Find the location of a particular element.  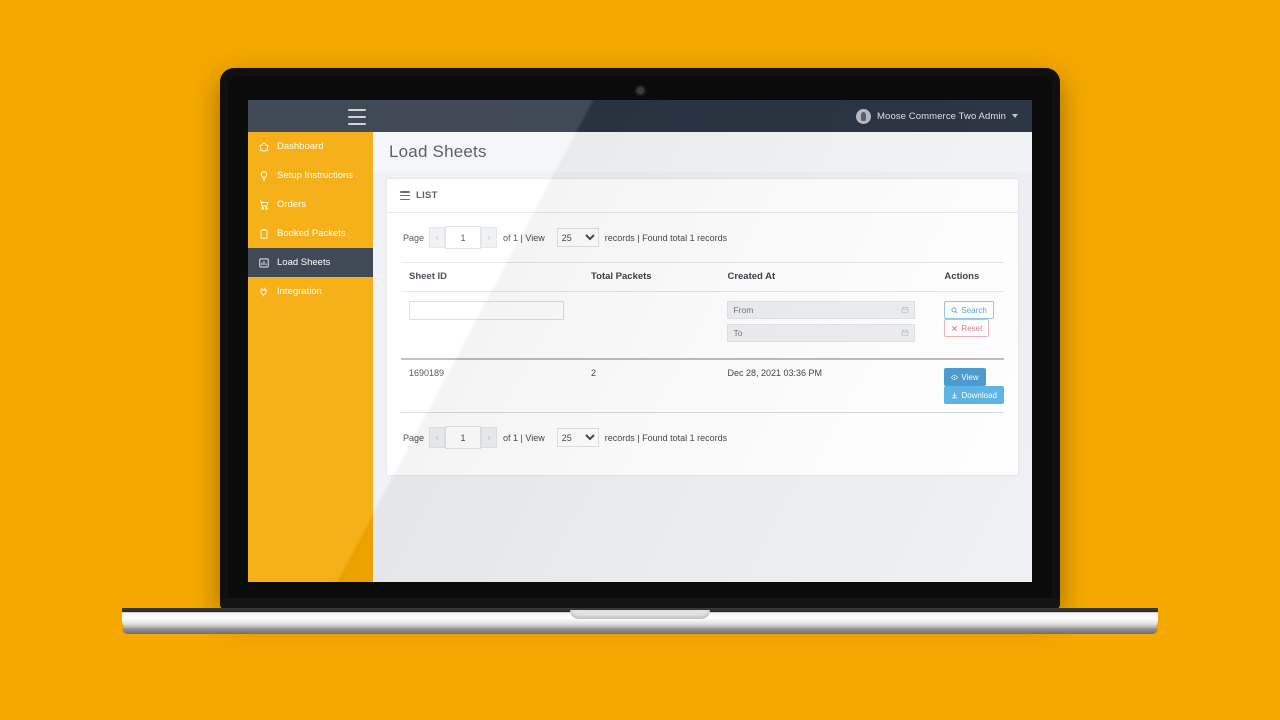

download-button: Download is located at coordinates (974, 395).